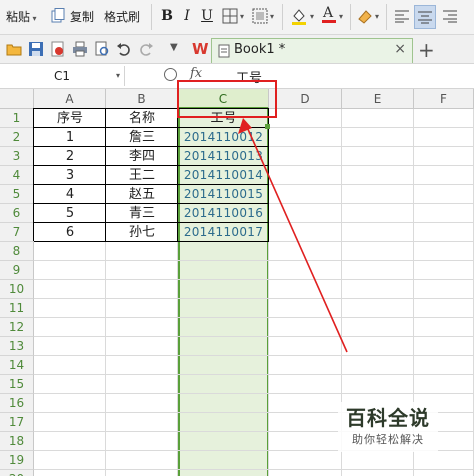 The width and height of the screenshot is (474, 476). I want to click on row-header-13: 13, so click(17, 346).